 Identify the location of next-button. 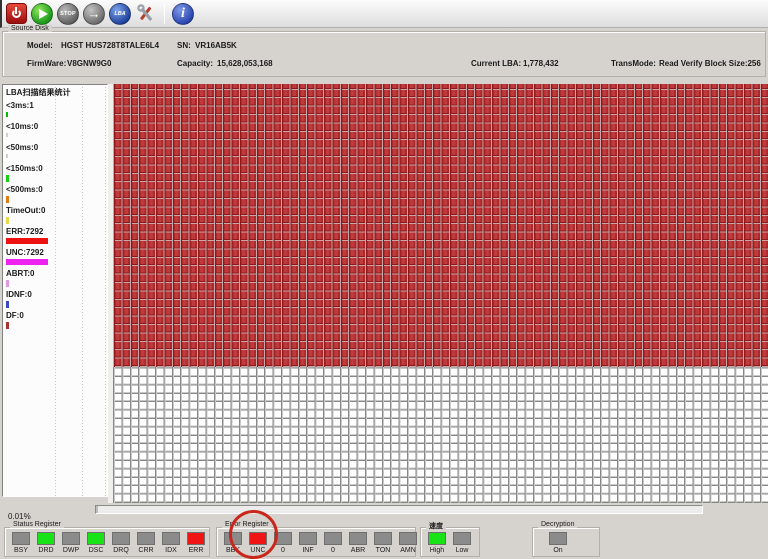
(94, 13).